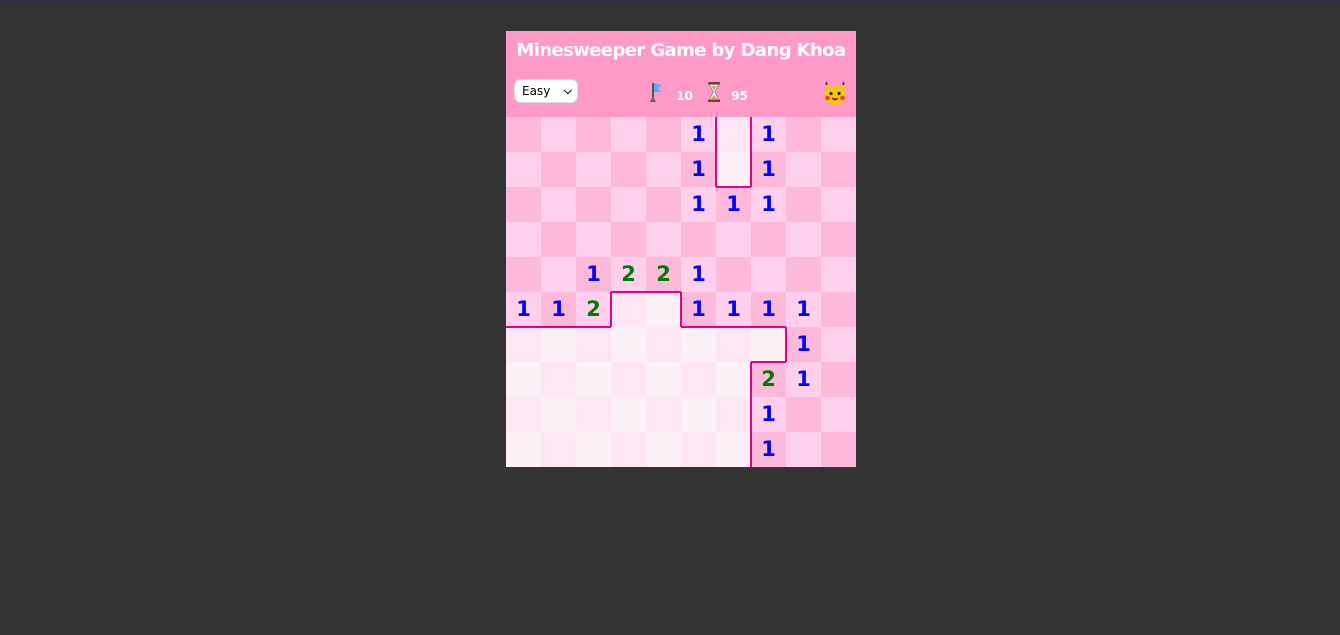 The width and height of the screenshot is (1340, 635). Describe the element at coordinates (835, 93) in the screenshot. I see `pikachu-face-icon` at that location.